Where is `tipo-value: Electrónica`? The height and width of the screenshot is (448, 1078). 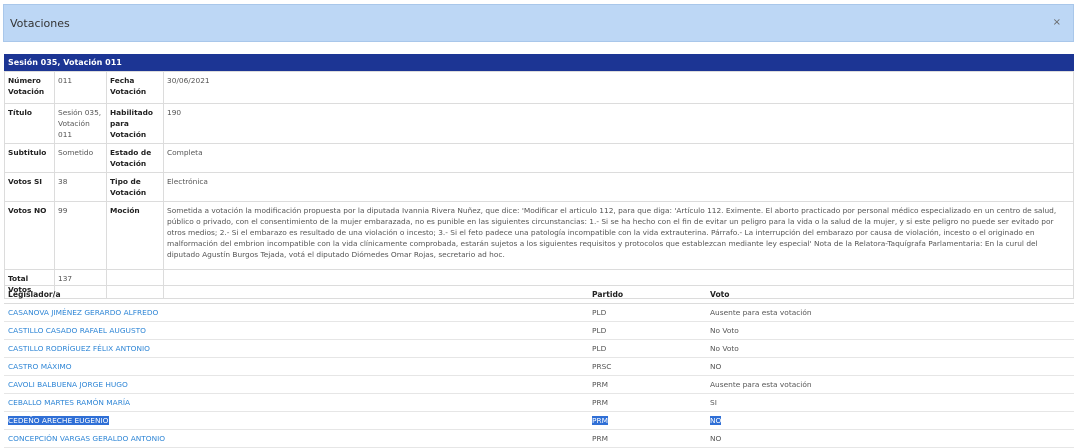
tipo-value: Electrónica is located at coordinates (618, 187).